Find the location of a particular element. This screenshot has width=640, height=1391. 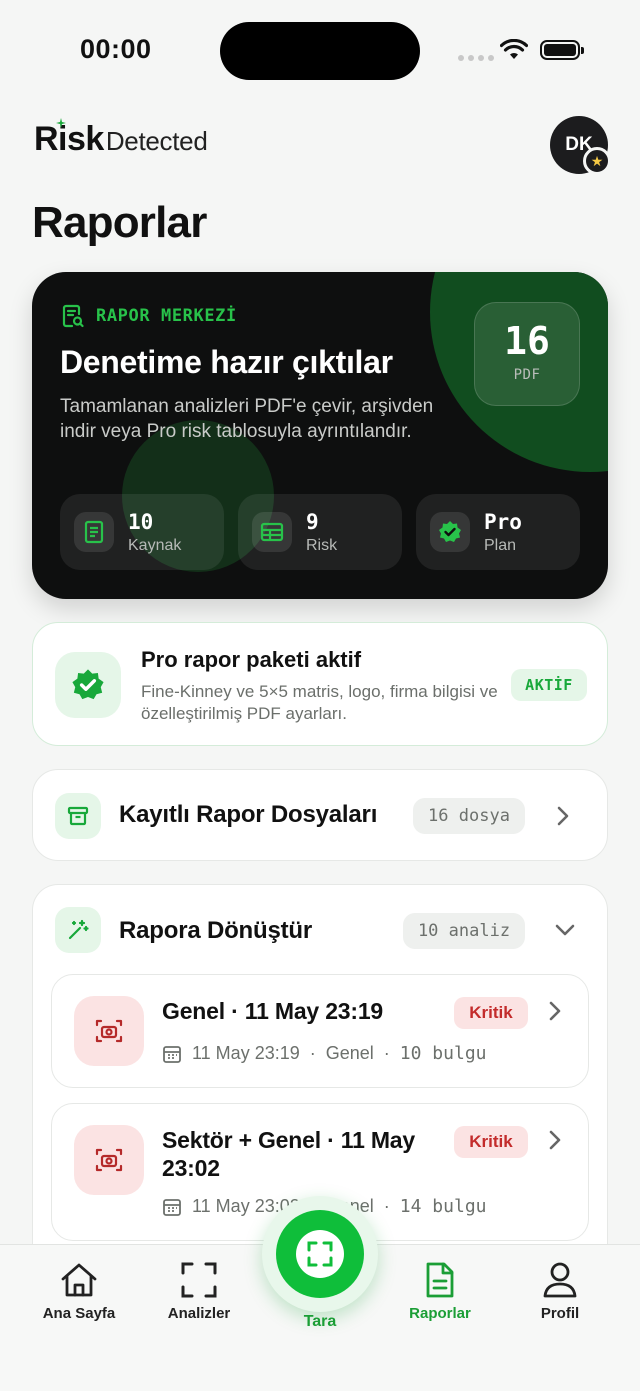

star-icon: ★ is located at coordinates (597, 161).